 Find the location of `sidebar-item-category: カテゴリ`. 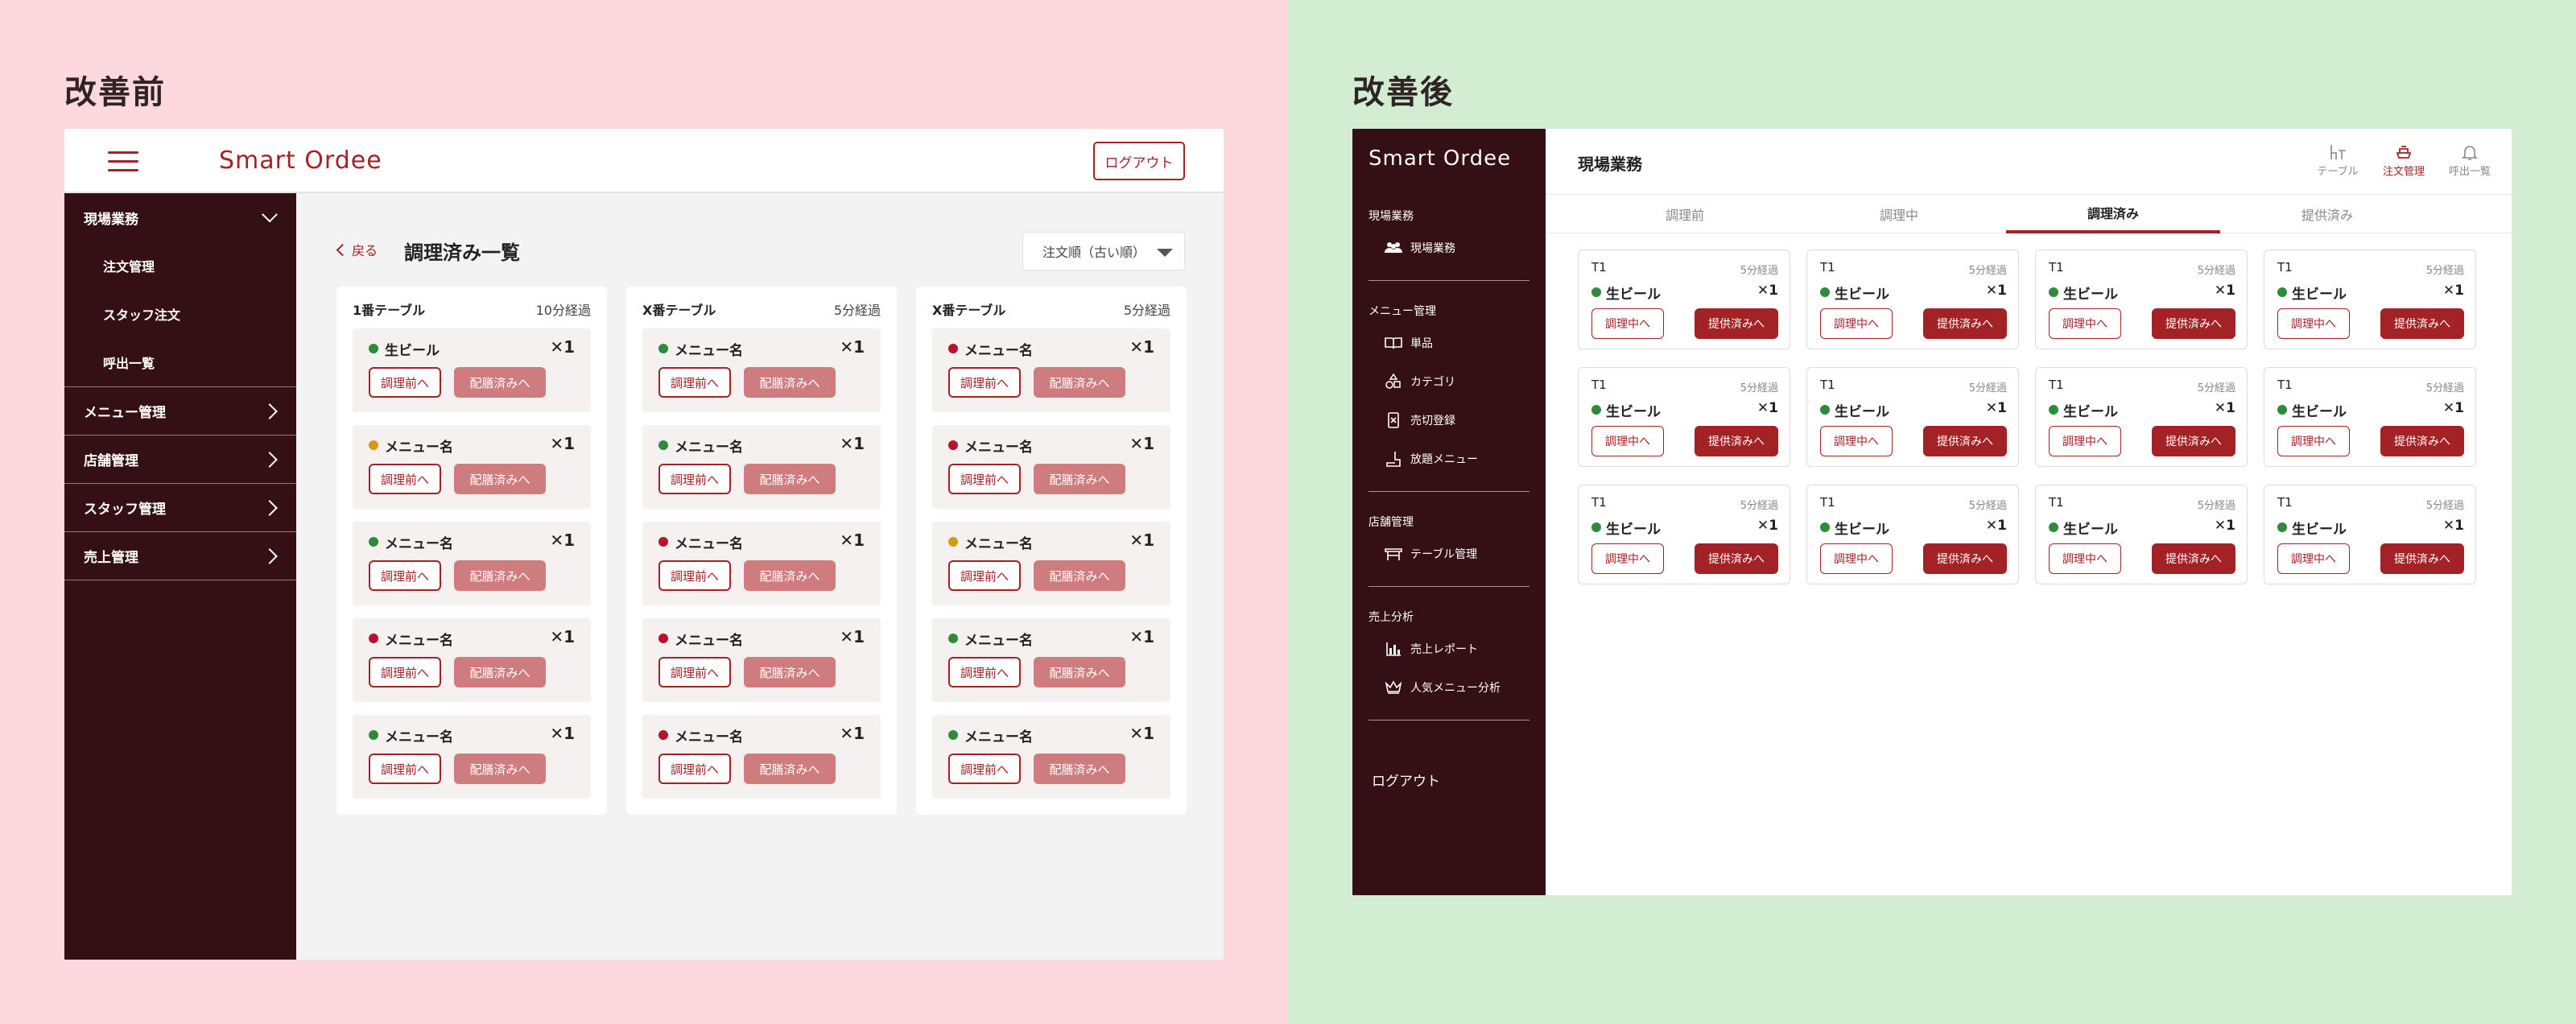

sidebar-item-category: カテゴリ is located at coordinates (1420, 382).